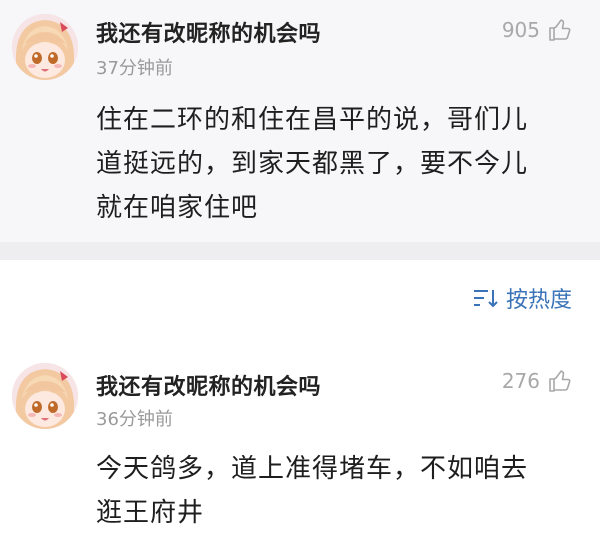 The height and width of the screenshot is (545, 600). What do you see at coordinates (520, 30) in the screenshot?
I see `like-count: 905` at bounding box center [520, 30].